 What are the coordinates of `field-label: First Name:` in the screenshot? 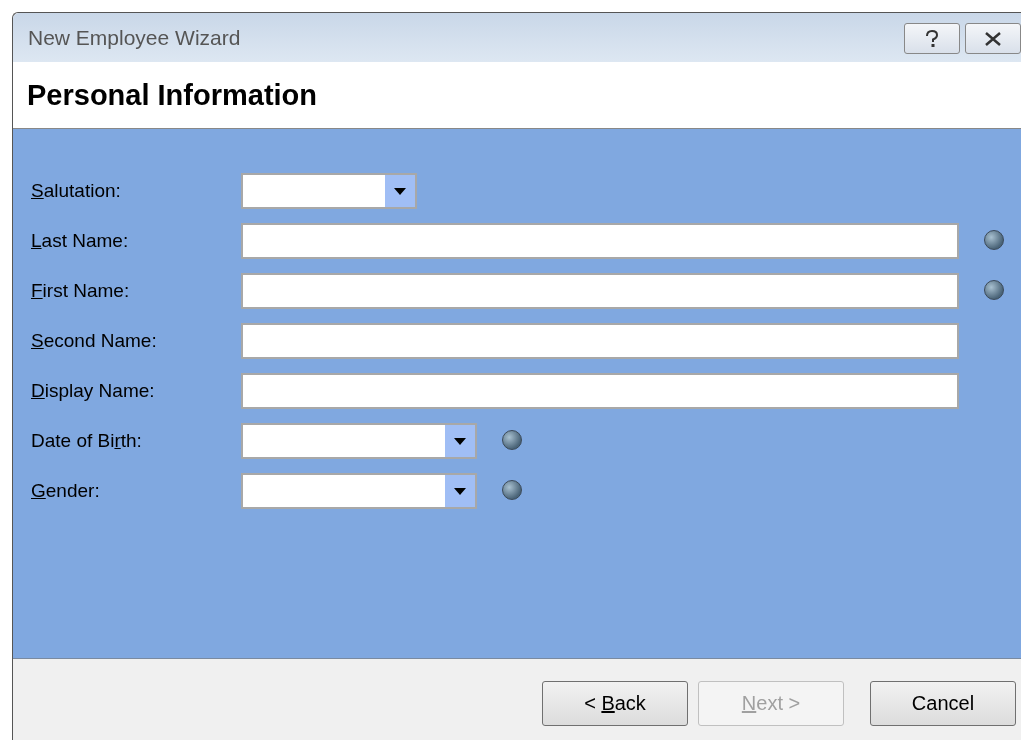 It's located at (80, 291).